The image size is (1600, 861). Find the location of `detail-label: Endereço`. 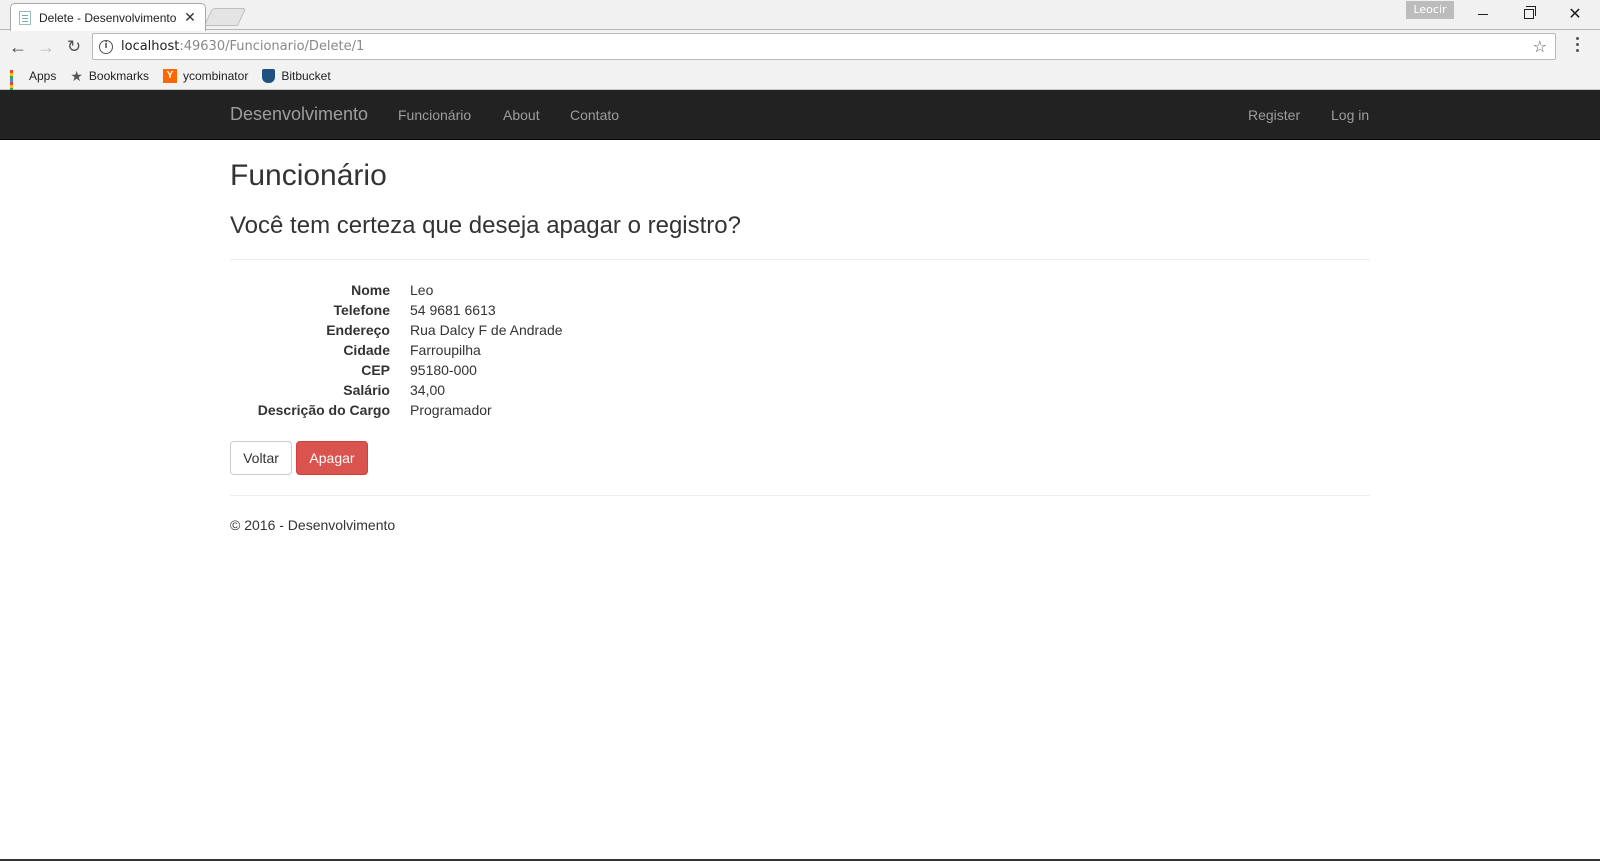

detail-label: Endereço is located at coordinates (358, 330).